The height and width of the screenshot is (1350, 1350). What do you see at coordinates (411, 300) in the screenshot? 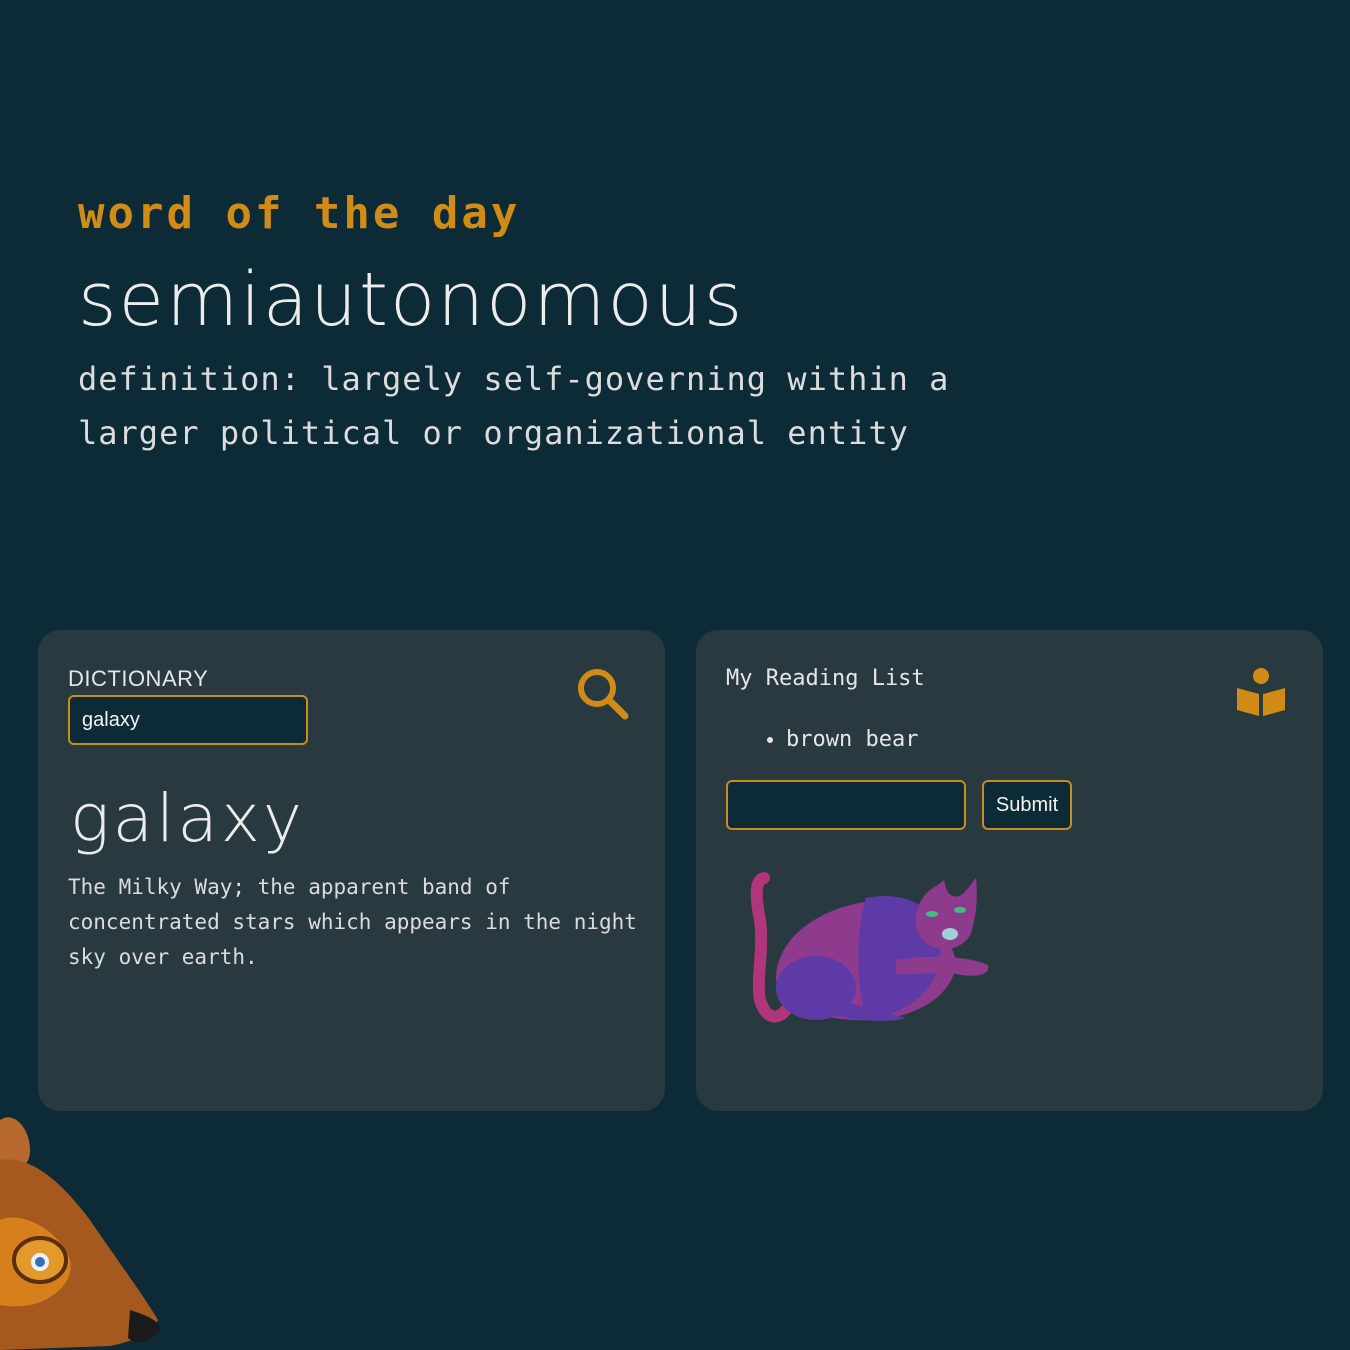
I see `word-of-the-day-word: semiautonomous` at bounding box center [411, 300].